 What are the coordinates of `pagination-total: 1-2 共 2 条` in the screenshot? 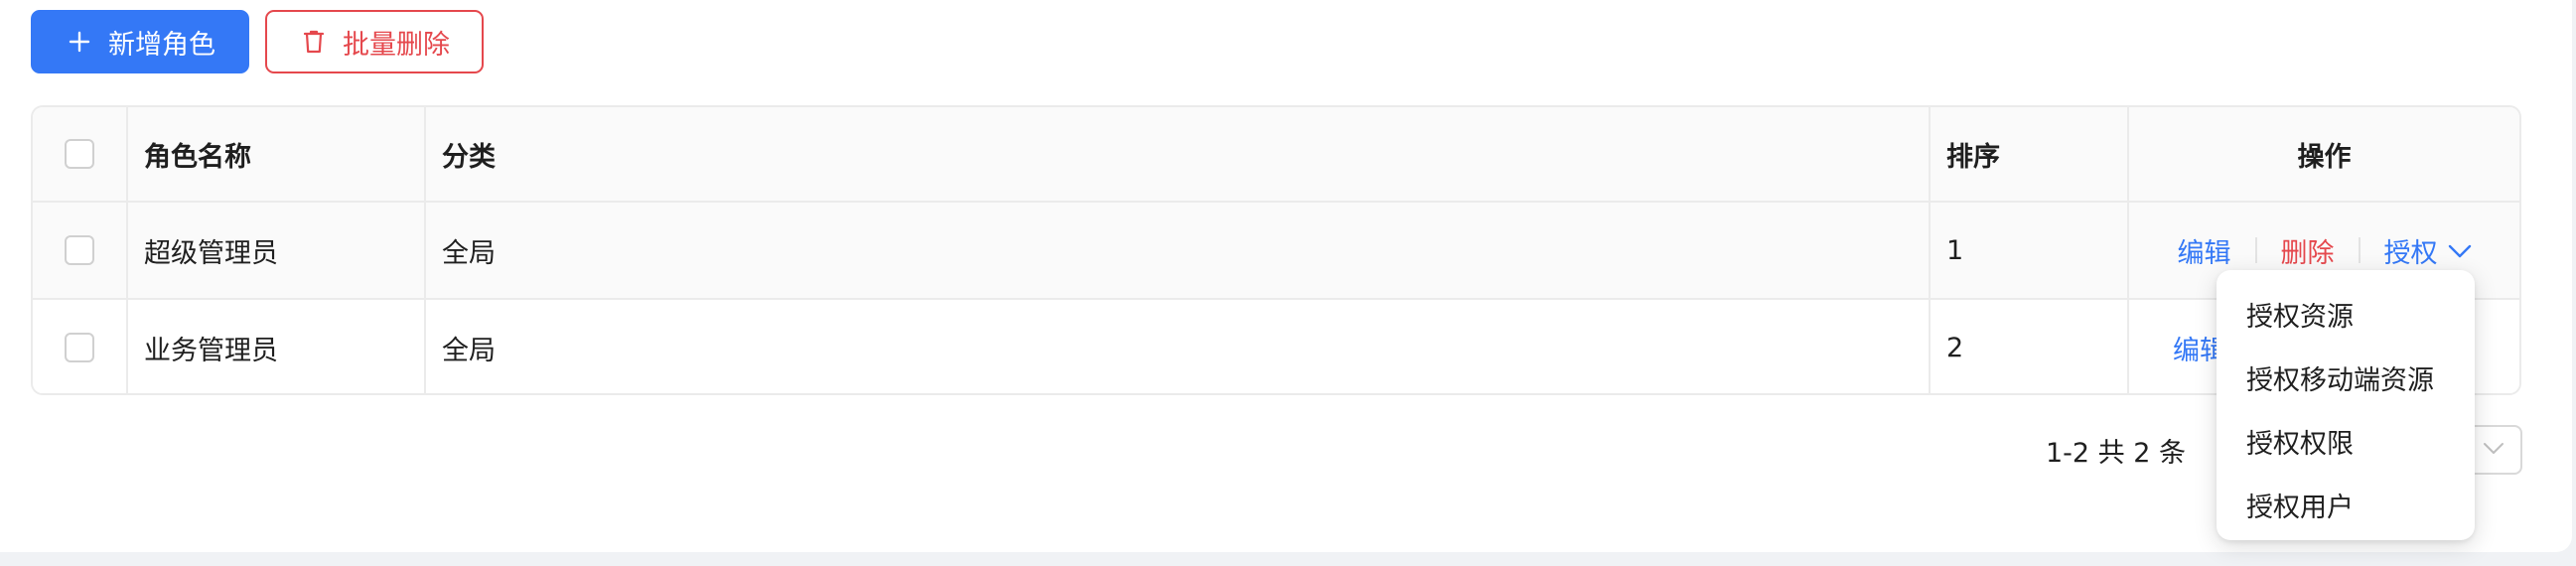 It's located at (2117, 453).